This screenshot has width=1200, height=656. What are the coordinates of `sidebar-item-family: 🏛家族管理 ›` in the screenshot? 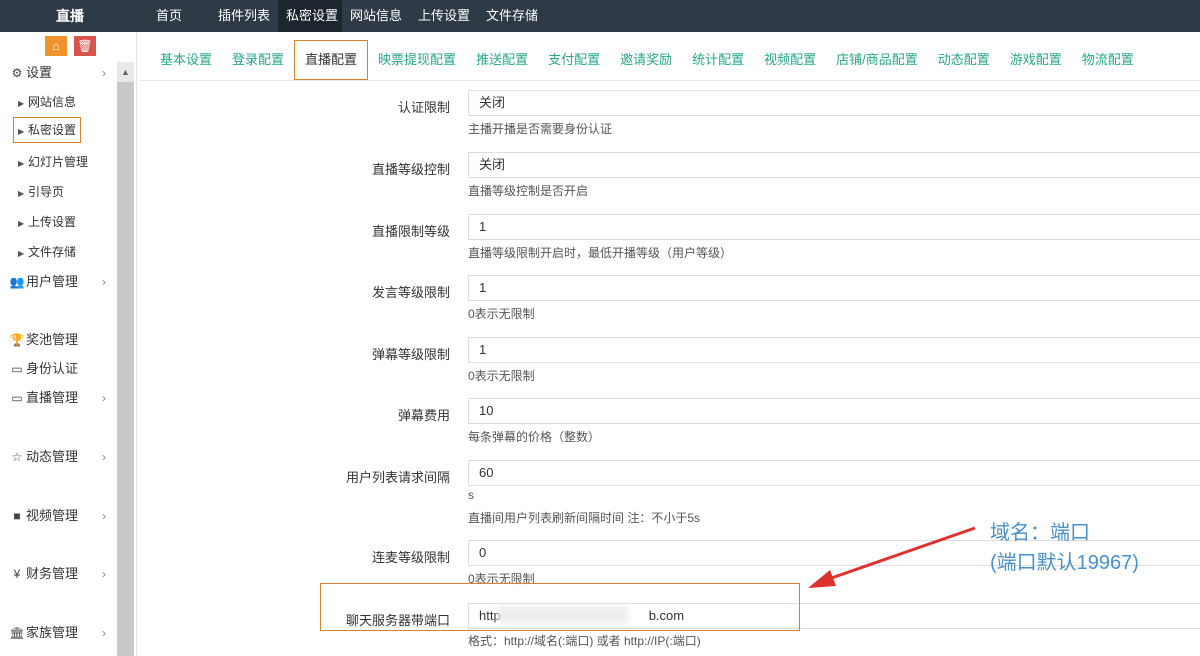 It's located at (58, 633).